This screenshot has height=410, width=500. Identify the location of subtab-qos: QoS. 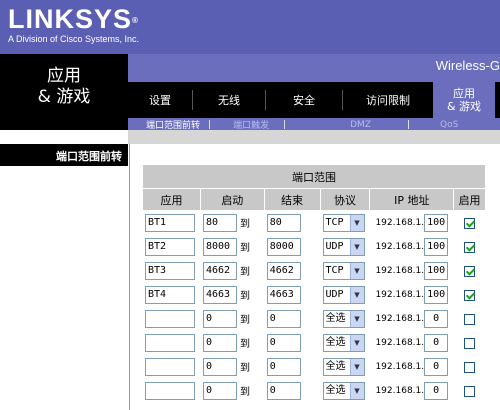
(449, 125).